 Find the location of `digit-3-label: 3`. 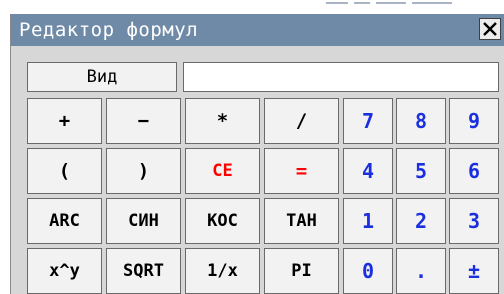

digit-3-label: 3 is located at coordinates (474, 221).